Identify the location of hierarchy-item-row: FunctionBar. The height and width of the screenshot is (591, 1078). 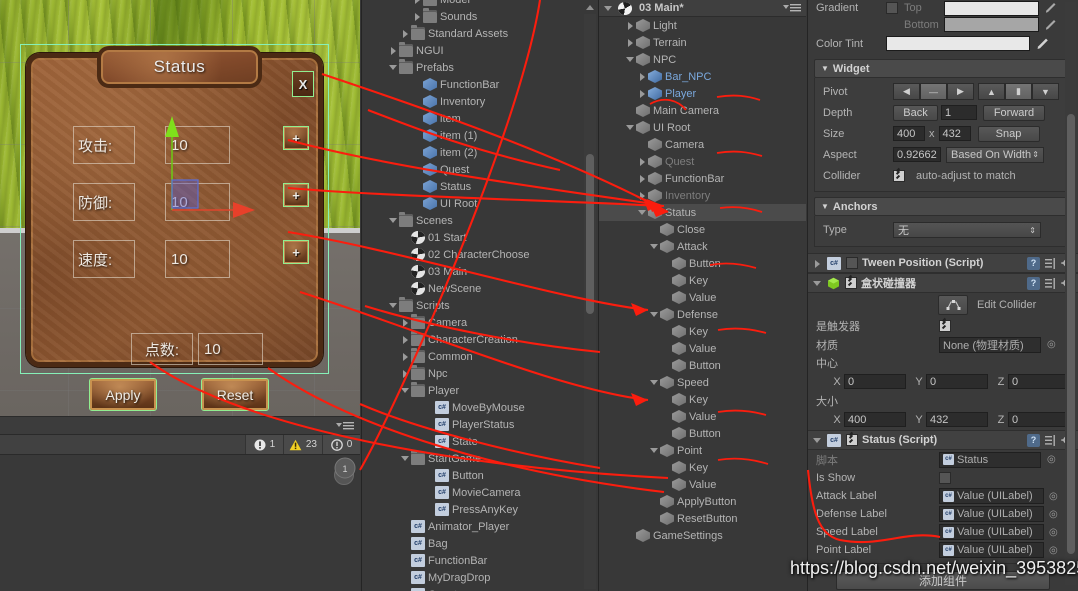
(702, 178).